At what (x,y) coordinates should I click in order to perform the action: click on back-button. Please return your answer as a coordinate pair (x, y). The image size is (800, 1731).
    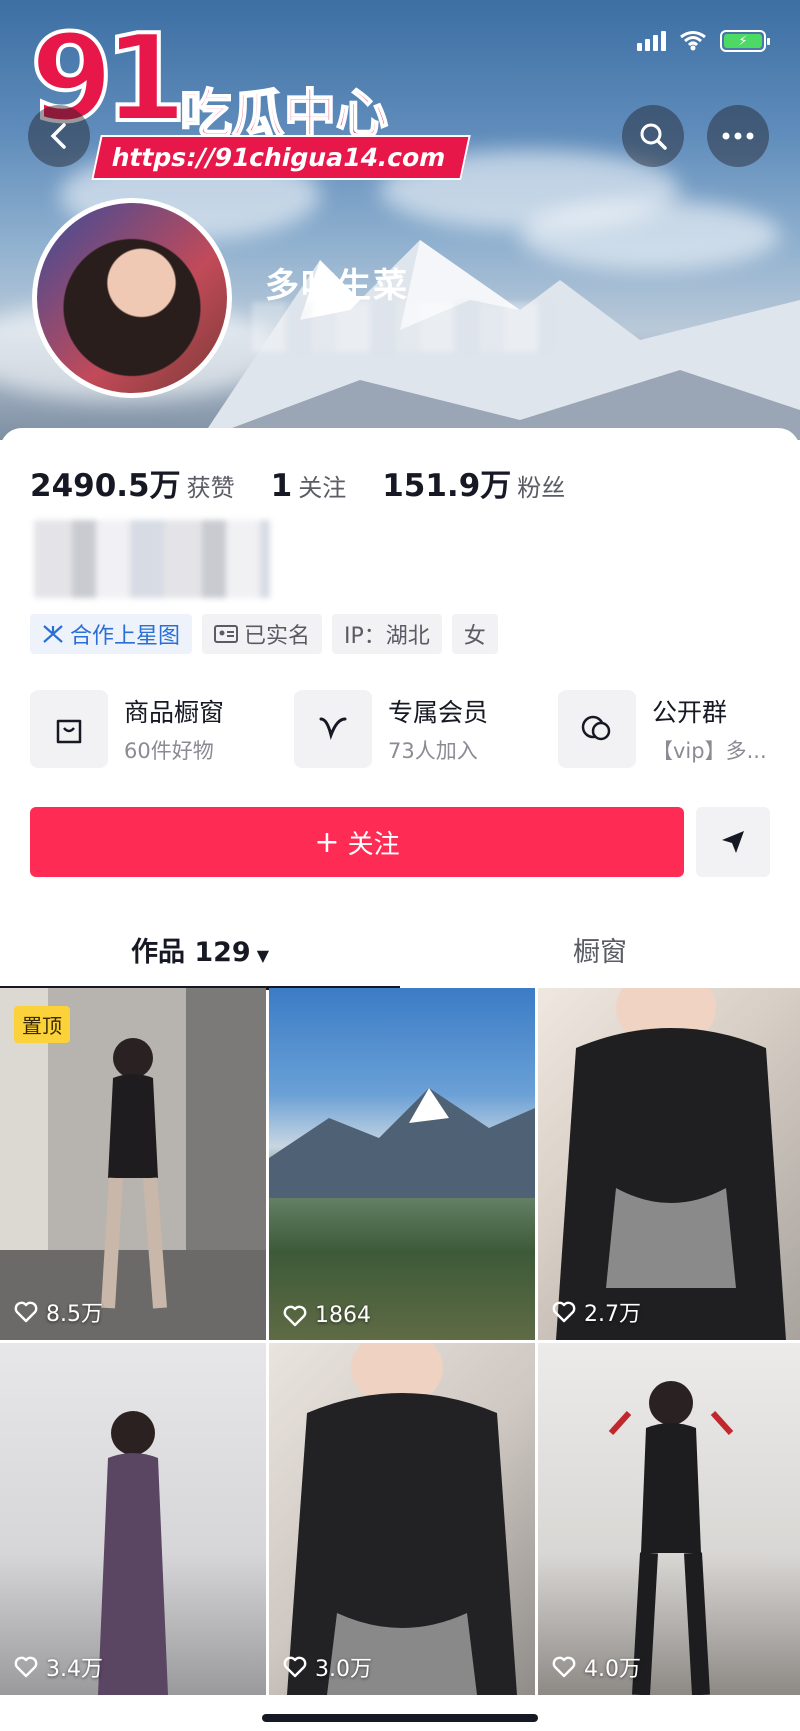
    Looking at the image, I should click on (59, 136).